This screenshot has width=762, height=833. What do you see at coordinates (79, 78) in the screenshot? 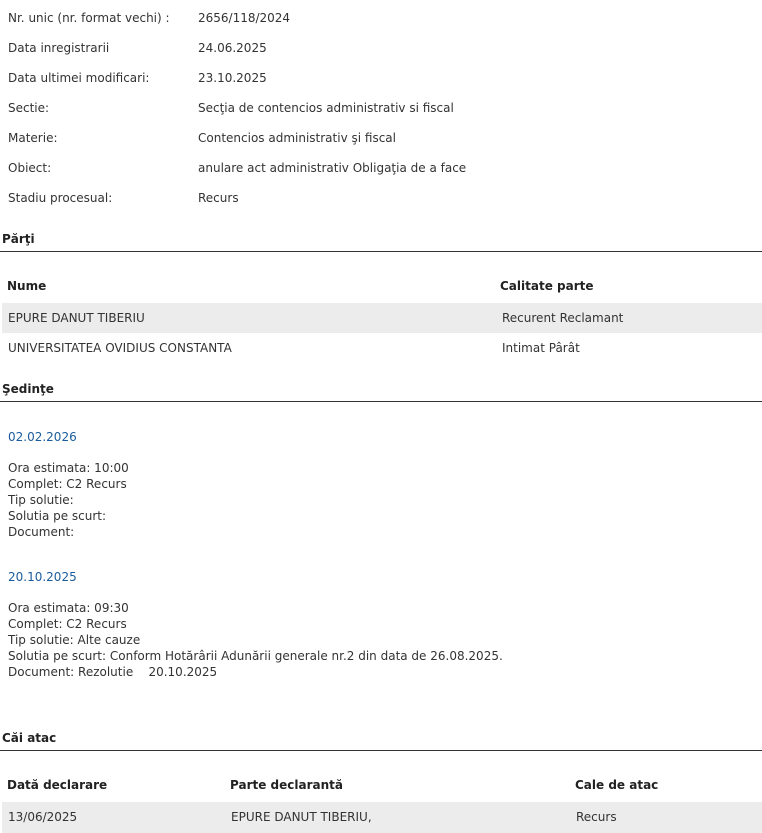
I see `info-label-data-modificari: Data ultimei modificari:` at bounding box center [79, 78].